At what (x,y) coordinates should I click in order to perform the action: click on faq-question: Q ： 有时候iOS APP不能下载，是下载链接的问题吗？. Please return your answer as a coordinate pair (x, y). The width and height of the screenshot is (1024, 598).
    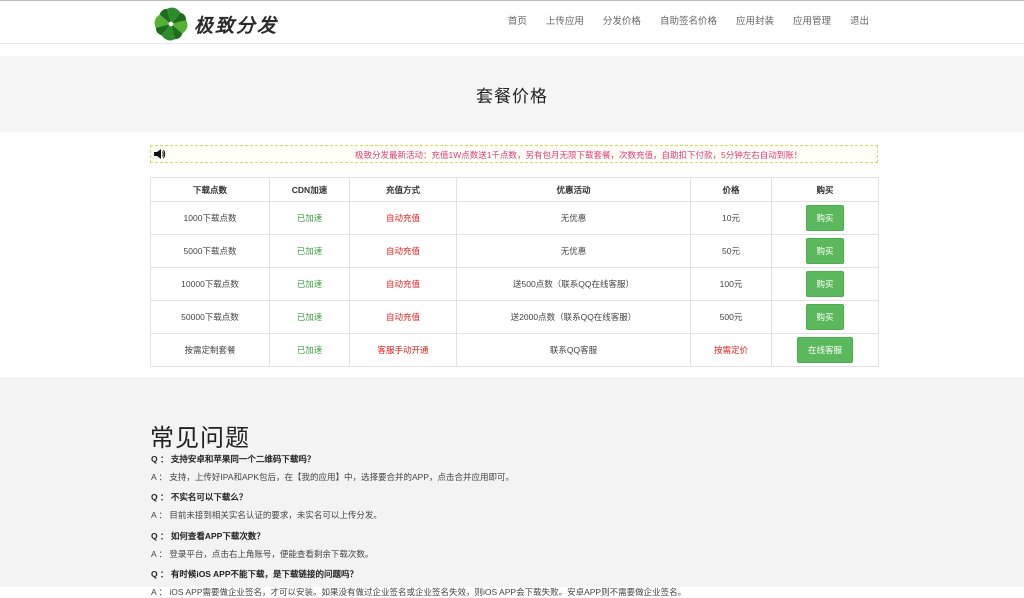
    Looking at the image, I should click on (255, 574).